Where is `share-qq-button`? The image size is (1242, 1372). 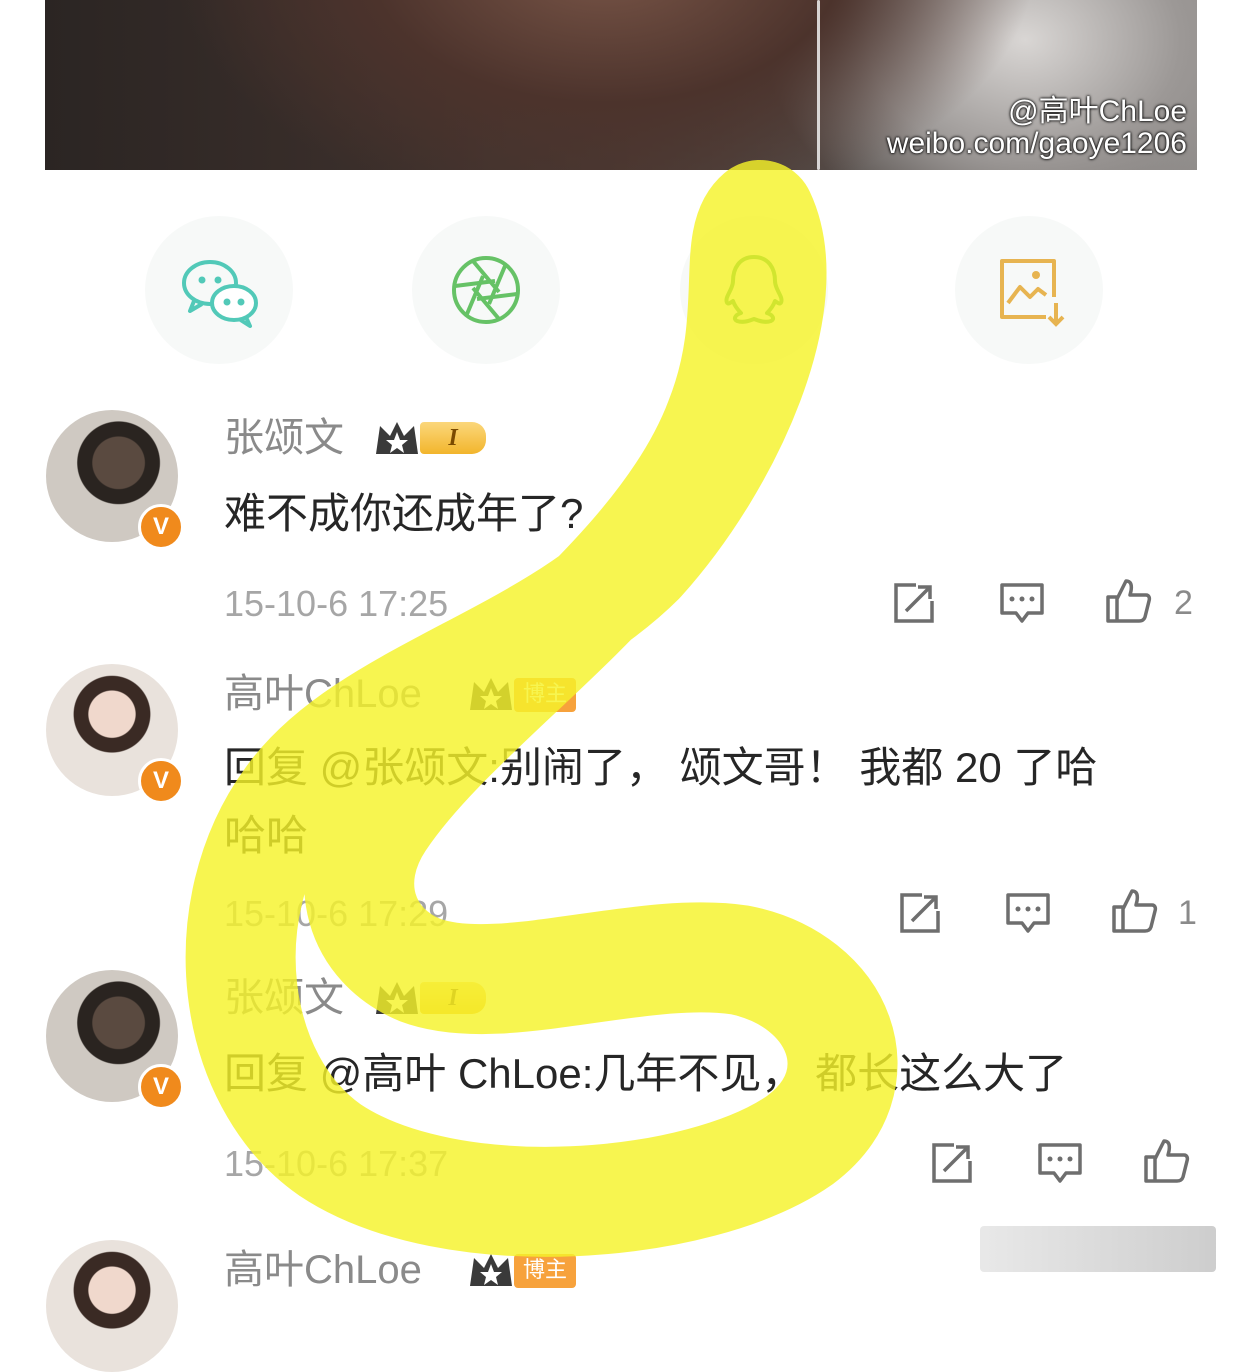
share-qq-button is located at coordinates (754, 290).